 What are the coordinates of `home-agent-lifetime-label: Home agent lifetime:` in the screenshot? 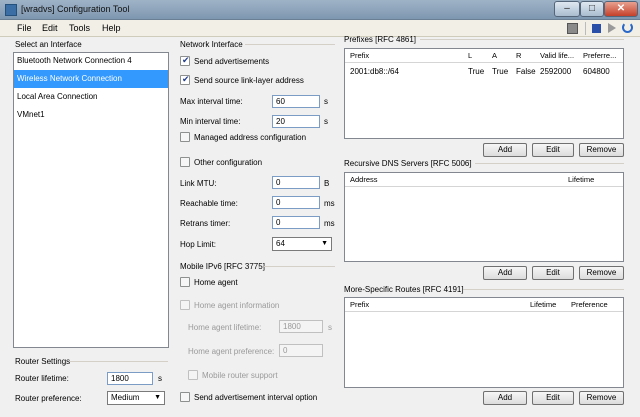 It's located at (225, 327).